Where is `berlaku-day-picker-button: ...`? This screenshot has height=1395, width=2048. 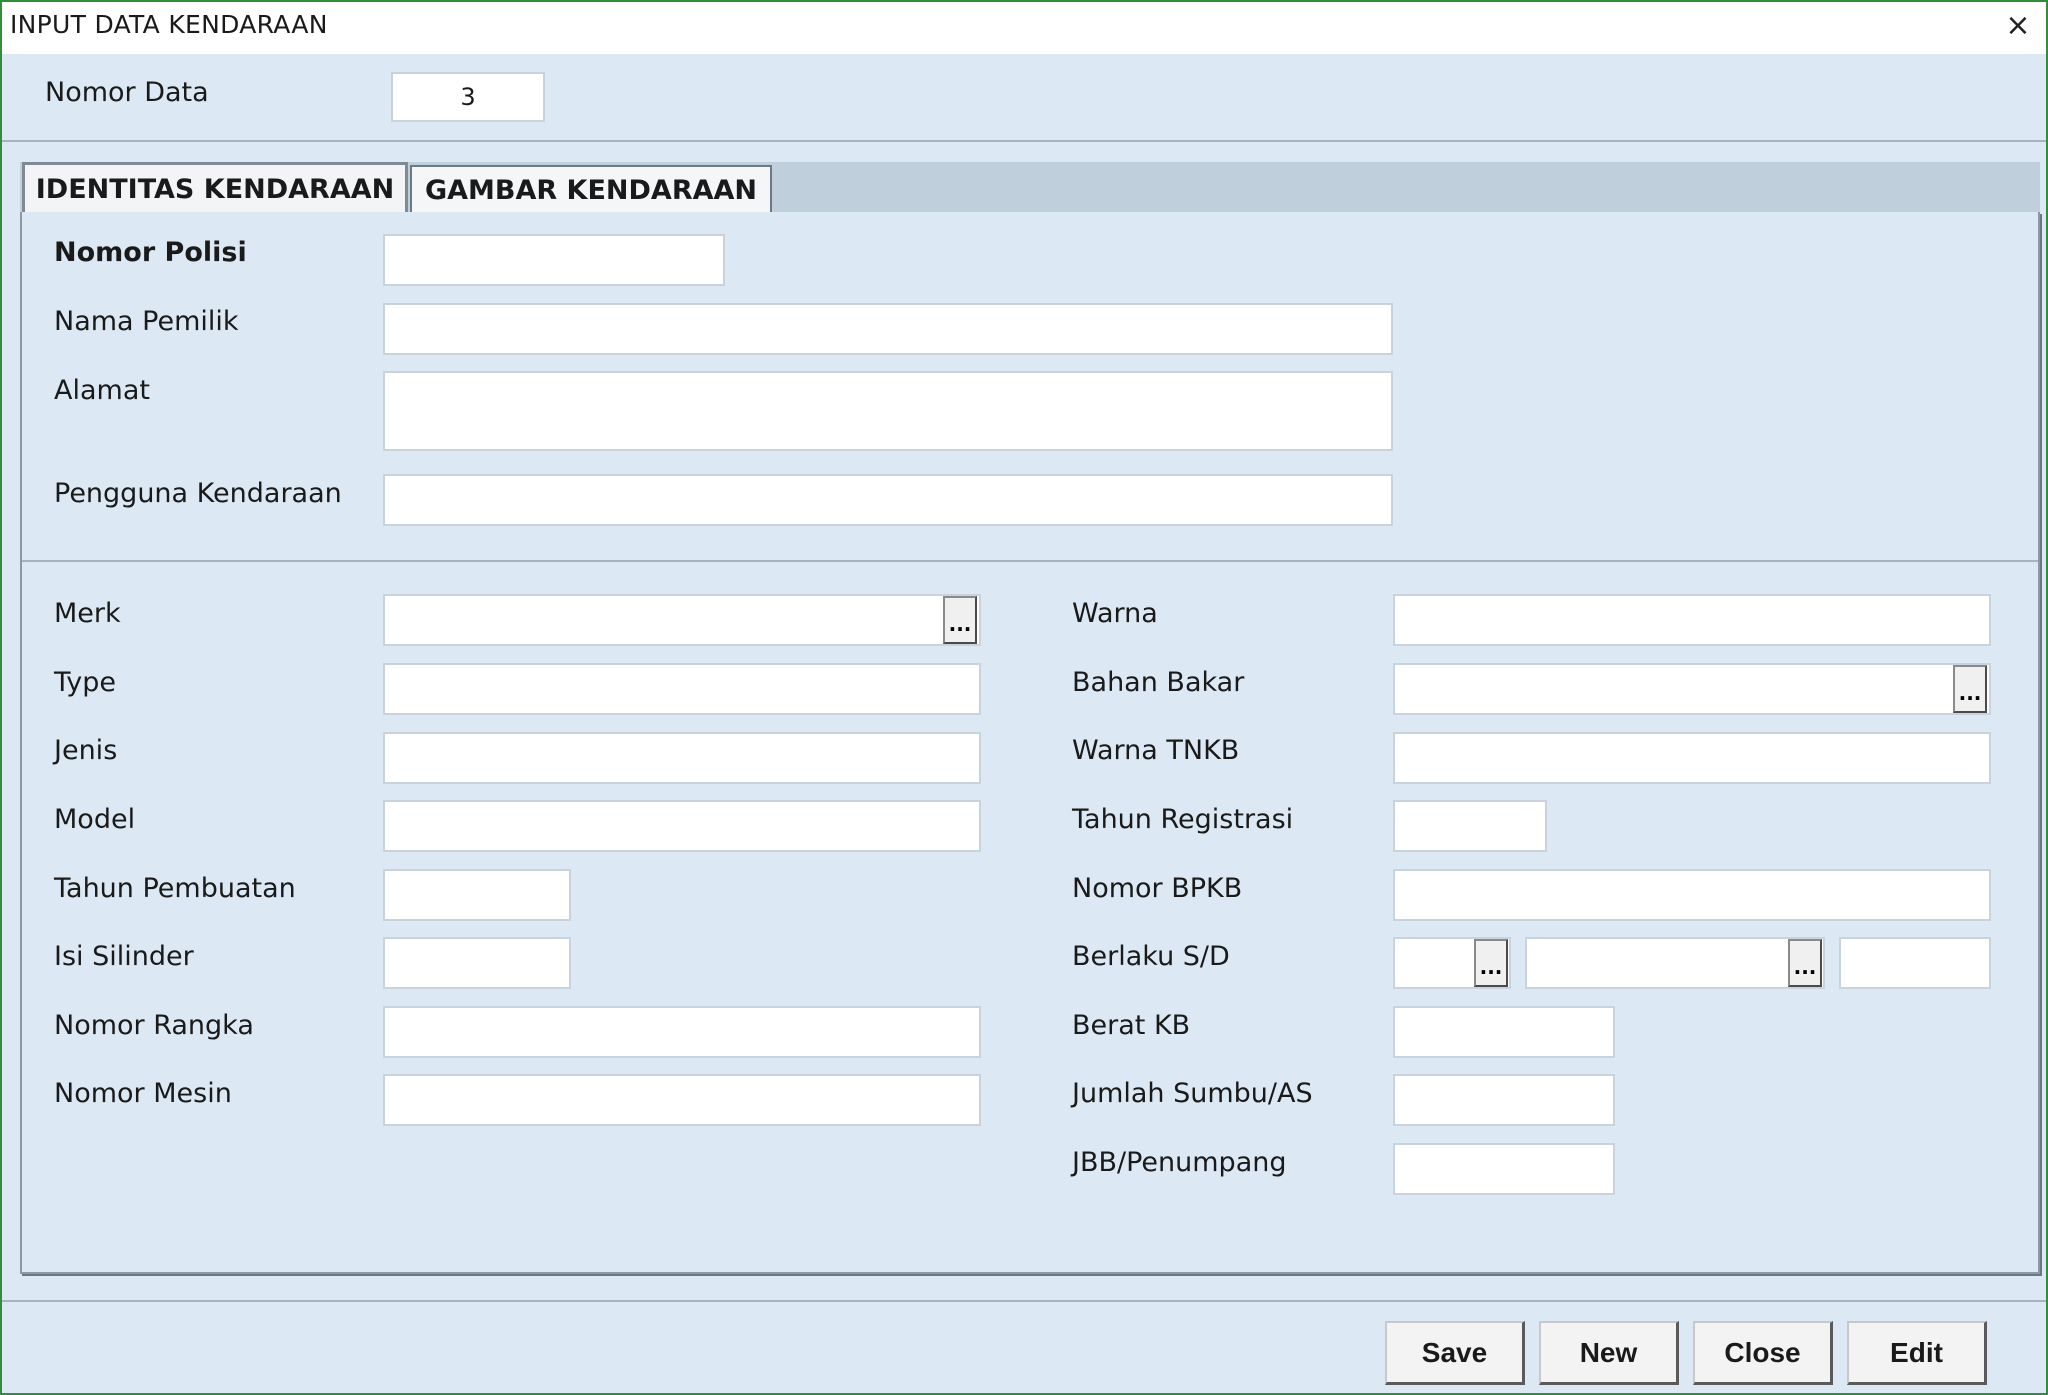
berlaku-day-picker-button: ... is located at coordinates (1491, 963).